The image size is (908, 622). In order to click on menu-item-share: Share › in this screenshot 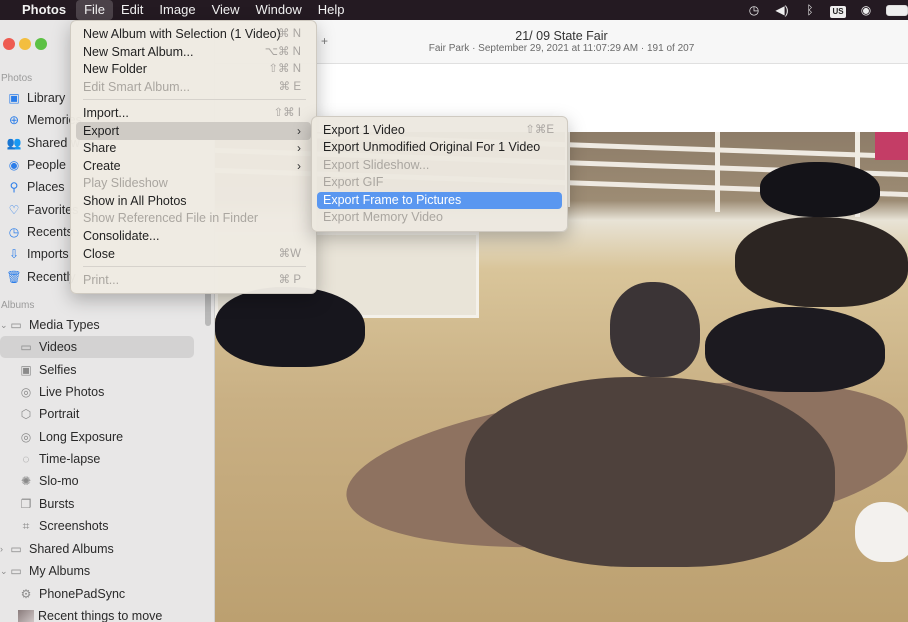, I will do `click(193, 148)`.